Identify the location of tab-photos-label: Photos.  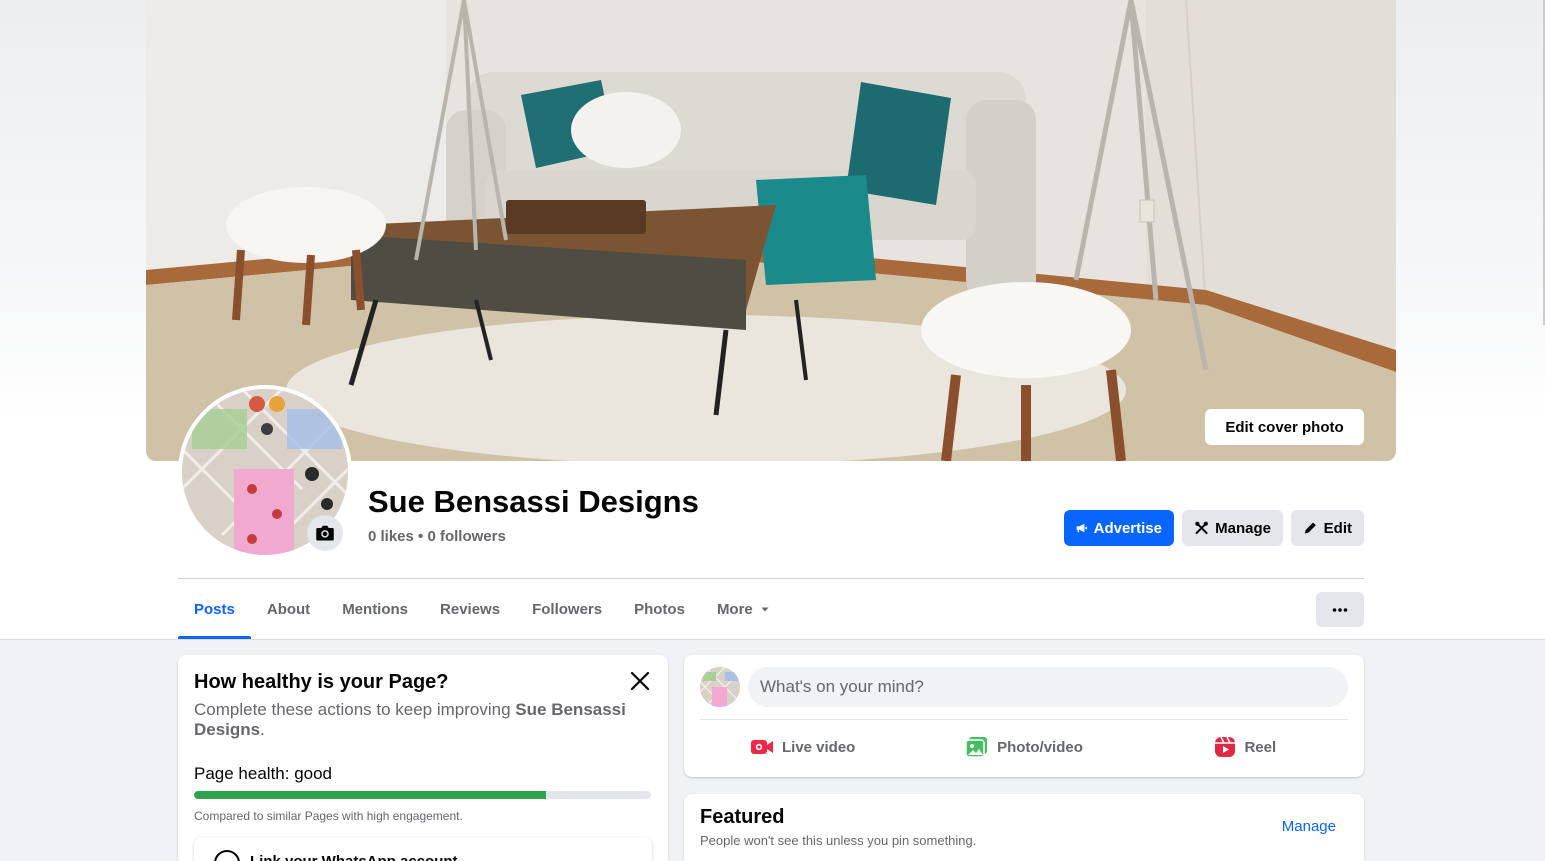
(659, 609).